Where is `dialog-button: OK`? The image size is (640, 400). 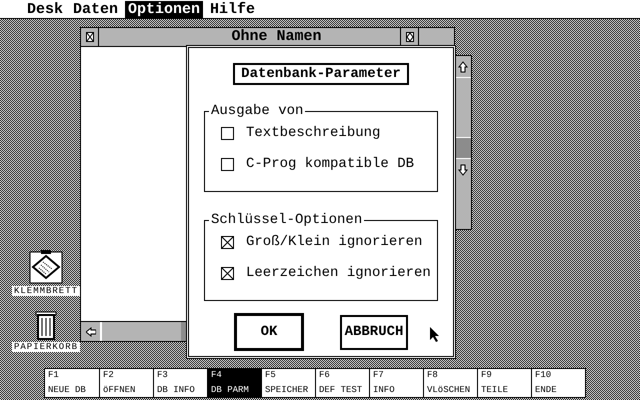
dialog-button: OK is located at coordinates (269, 332).